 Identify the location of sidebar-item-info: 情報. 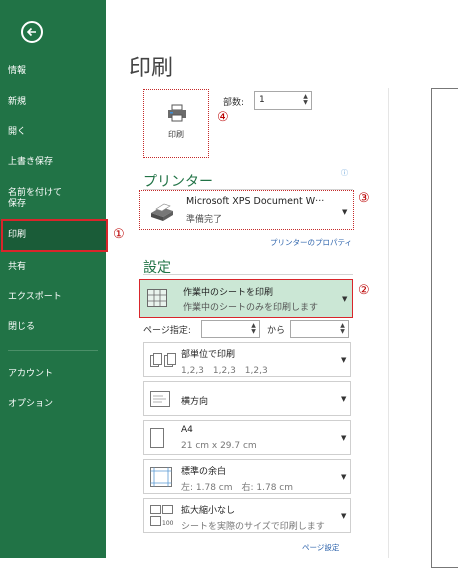
(53, 71).